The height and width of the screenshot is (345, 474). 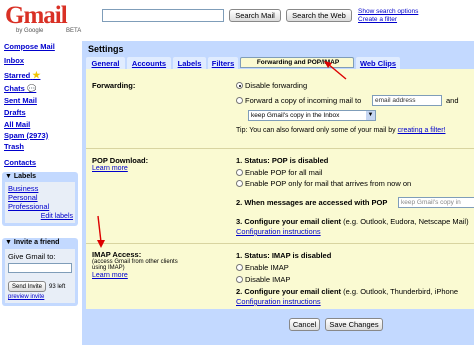 What do you see at coordinates (117, 254) in the screenshot?
I see `imap-access-label: IMAP Access:` at bounding box center [117, 254].